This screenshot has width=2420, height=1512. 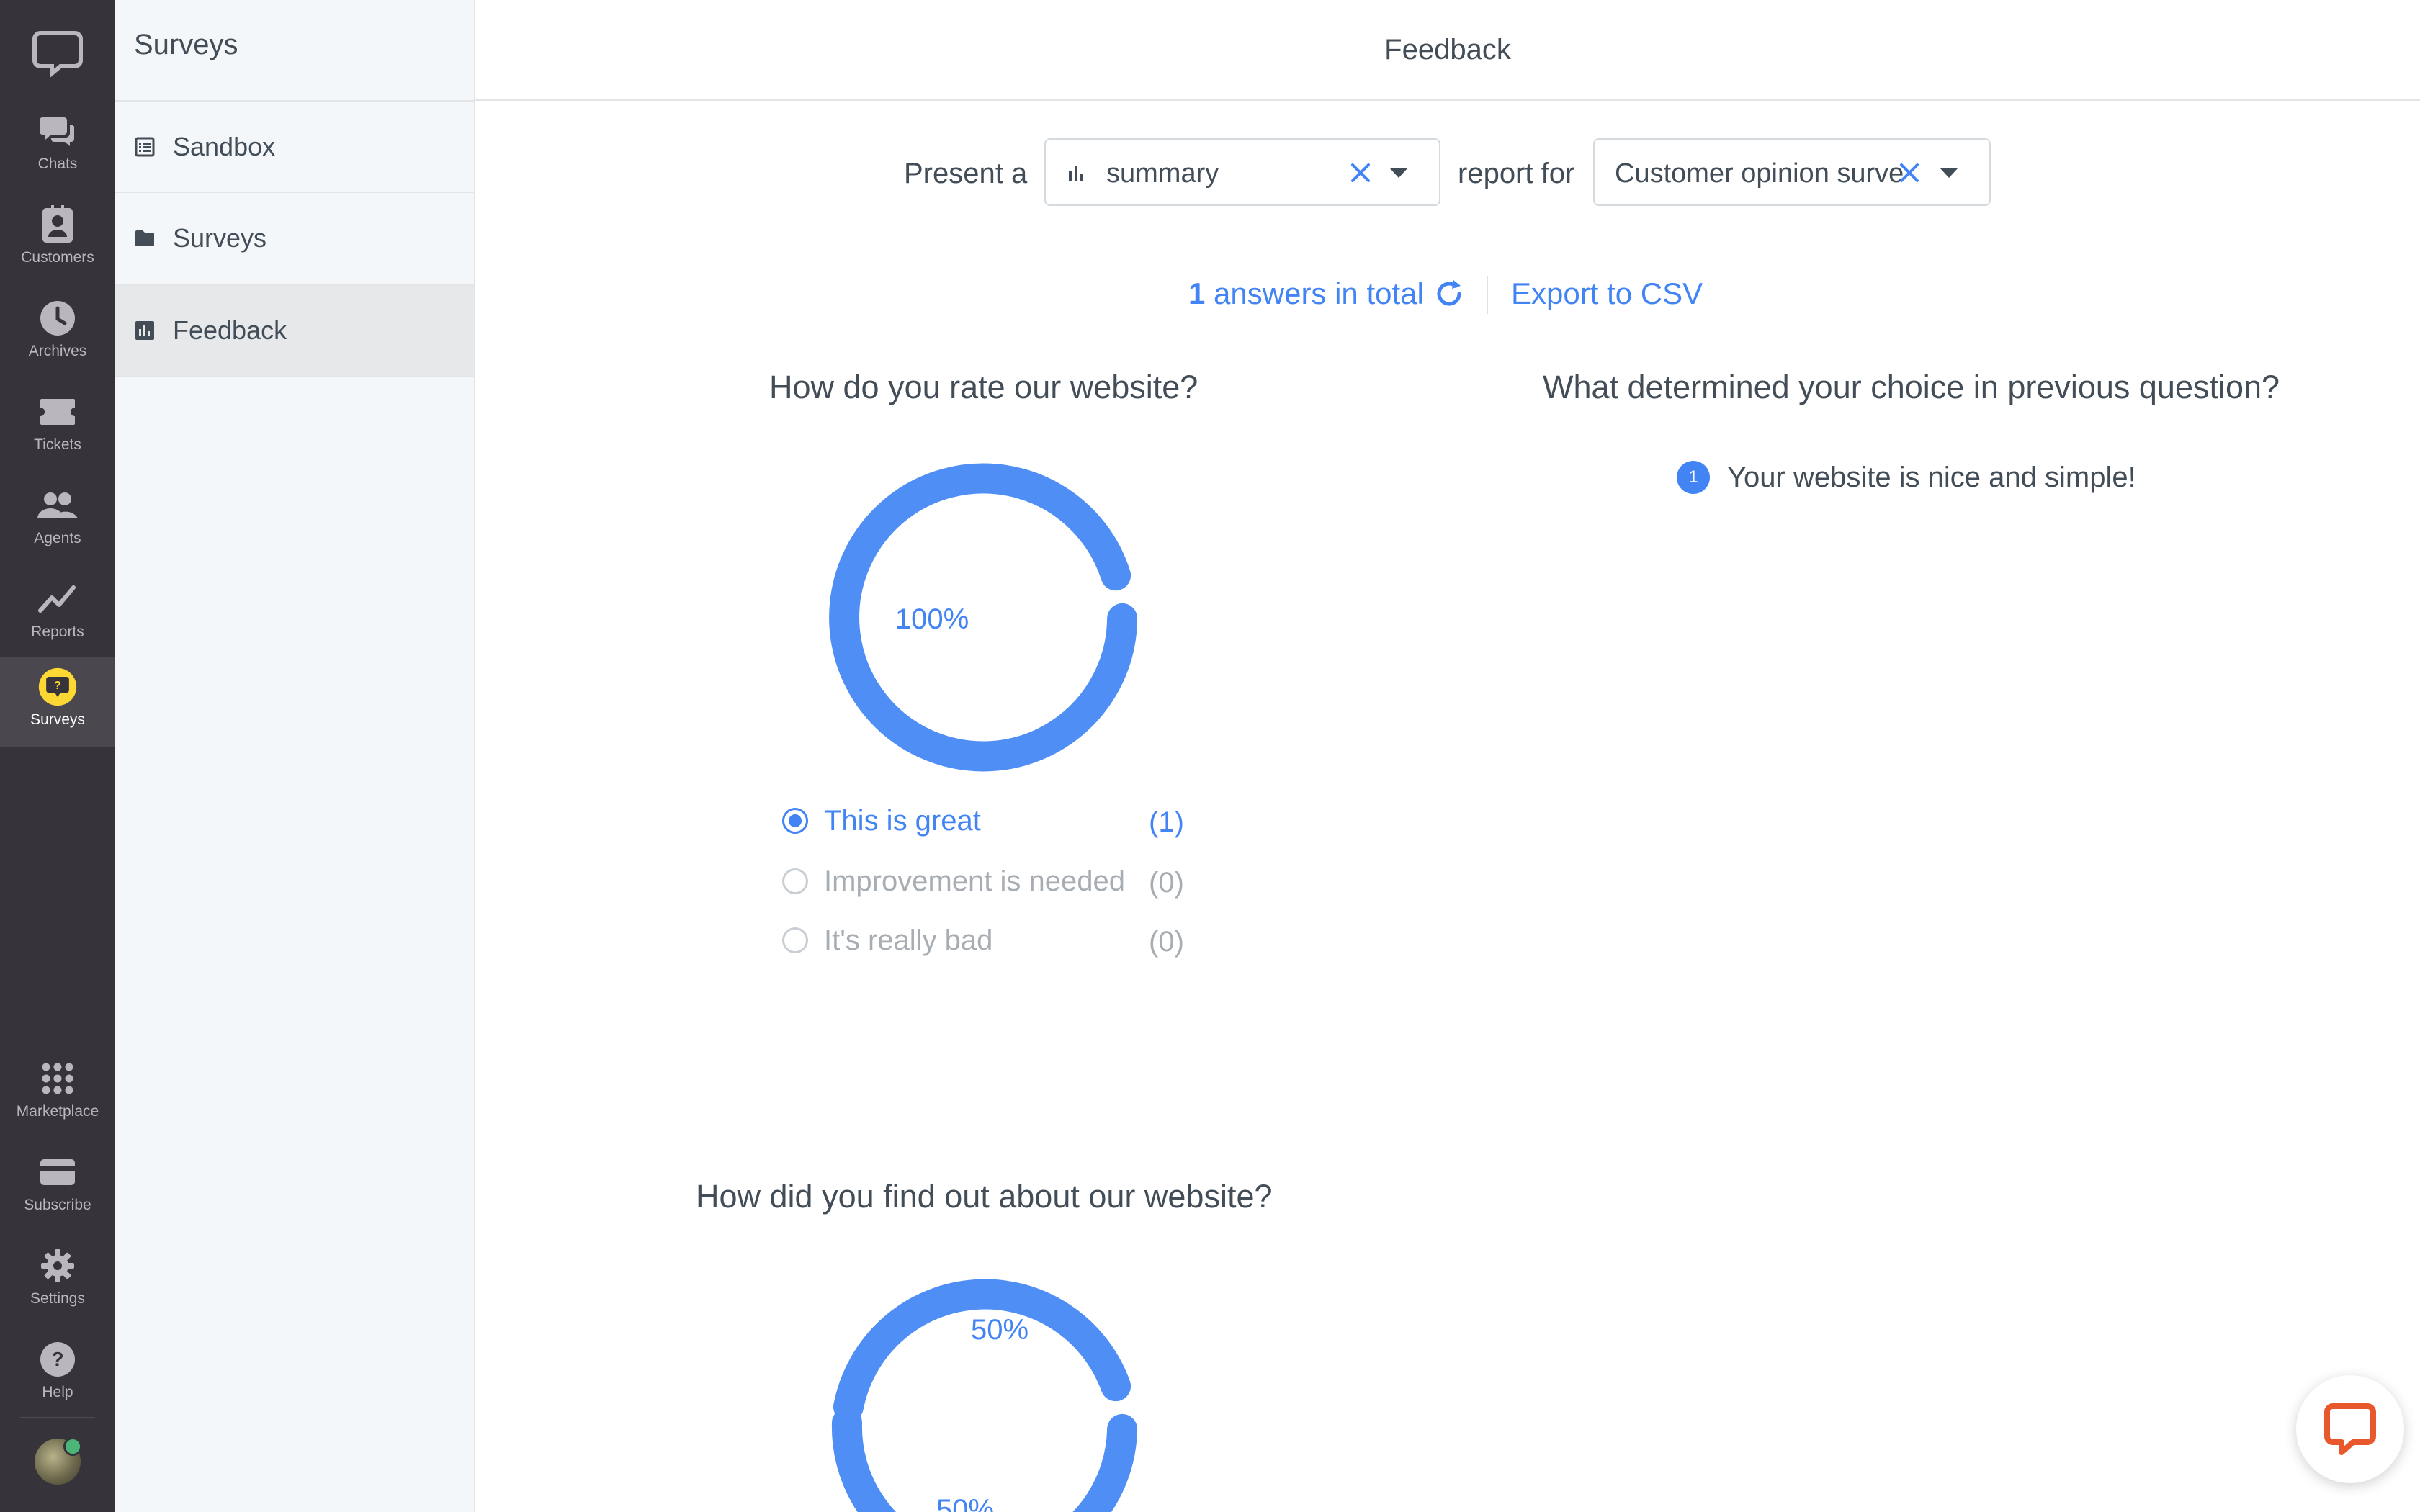 I want to click on sidebar-item-label: Surveys, so click(x=220, y=238).